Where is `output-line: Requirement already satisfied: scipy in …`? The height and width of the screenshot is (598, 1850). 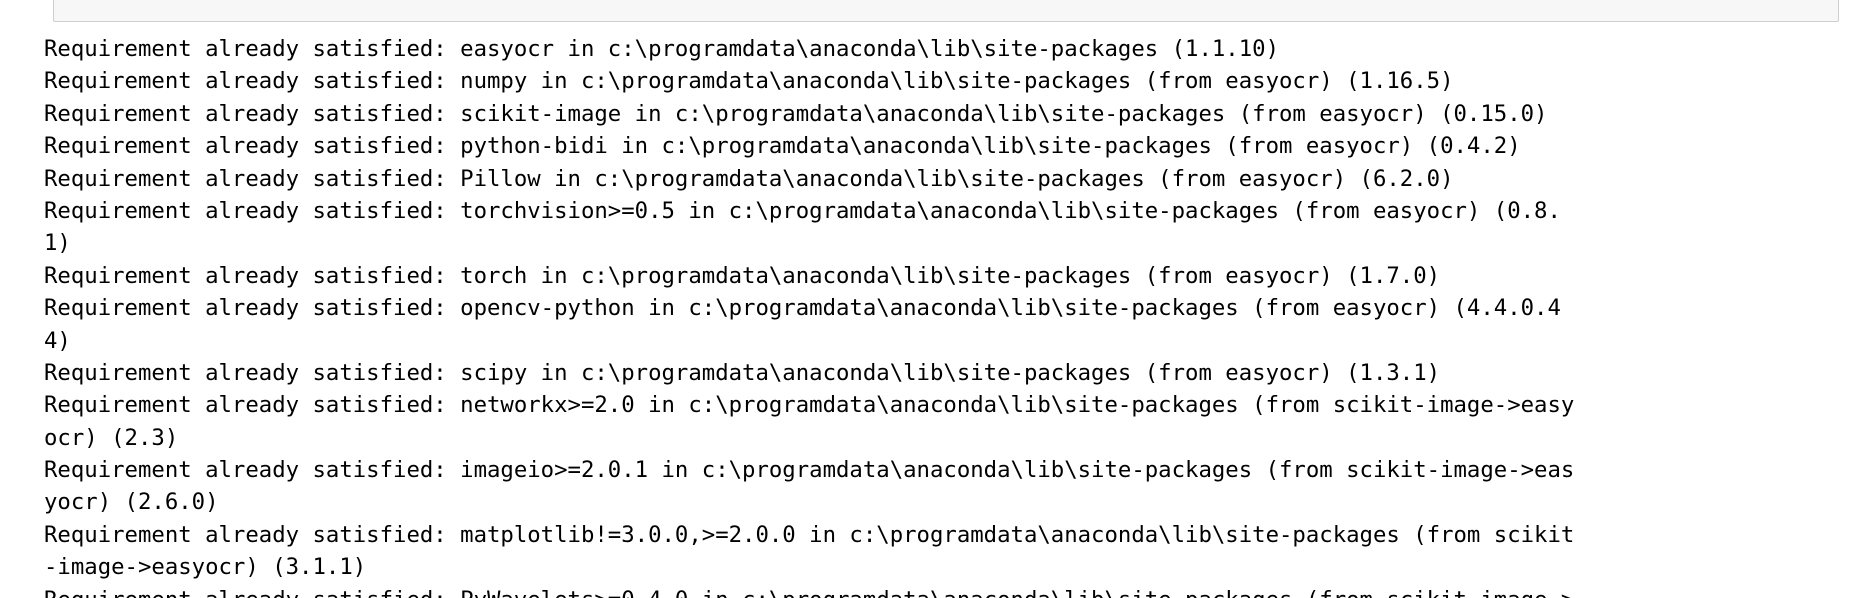 output-line: Requirement already satisfied: scipy in … is located at coordinates (742, 372).